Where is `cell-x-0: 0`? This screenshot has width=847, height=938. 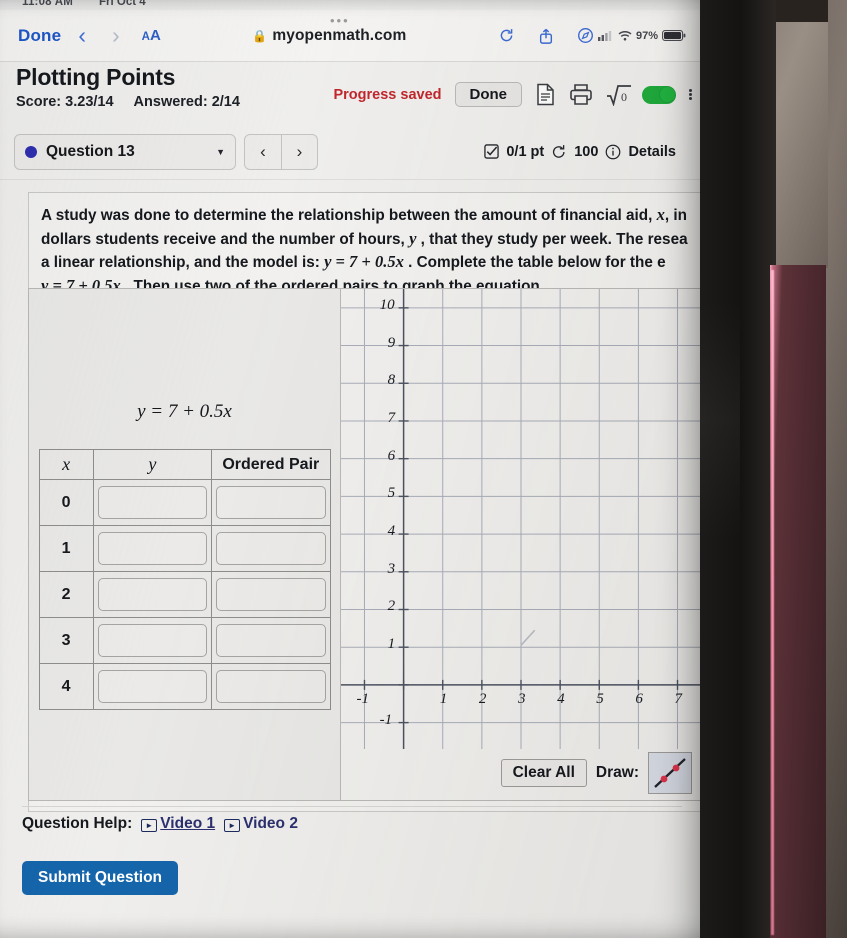
cell-x-0: 0 is located at coordinates (66, 502).